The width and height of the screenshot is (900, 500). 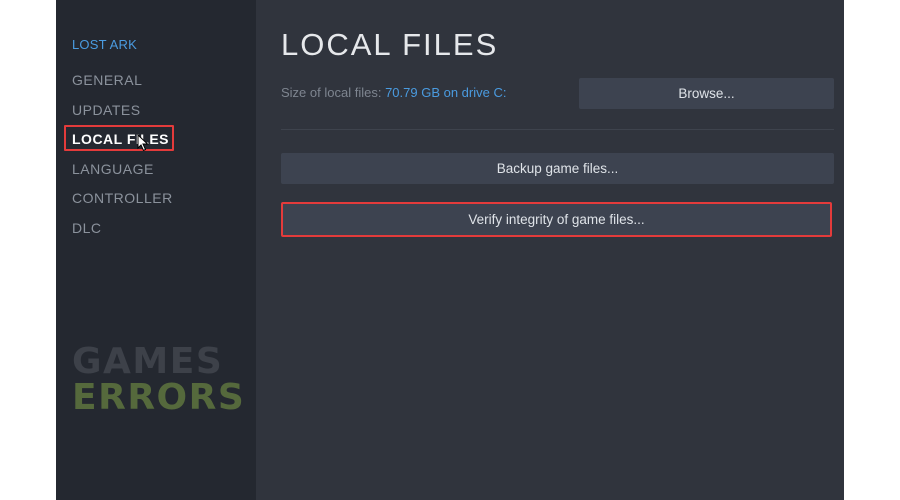 What do you see at coordinates (148, 361) in the screenshot?
I see `watermark-line-1: GAMES` at bounding box center [148, 361].